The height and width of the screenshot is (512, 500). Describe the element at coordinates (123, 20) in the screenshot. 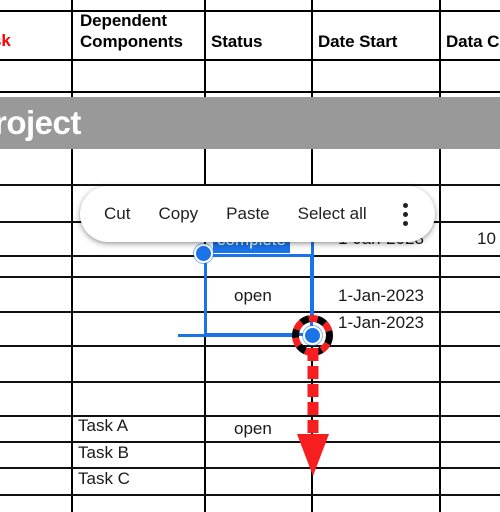

I see `header-dependent-components-line1: Dependent` at that location.